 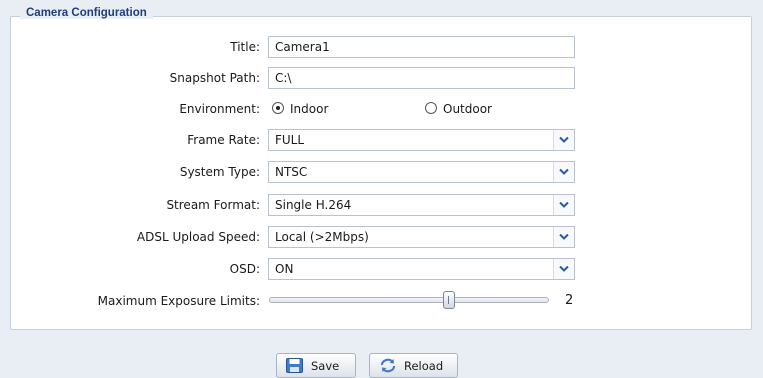 I want to click on osd-select: ON, so click(x=421, y=269).